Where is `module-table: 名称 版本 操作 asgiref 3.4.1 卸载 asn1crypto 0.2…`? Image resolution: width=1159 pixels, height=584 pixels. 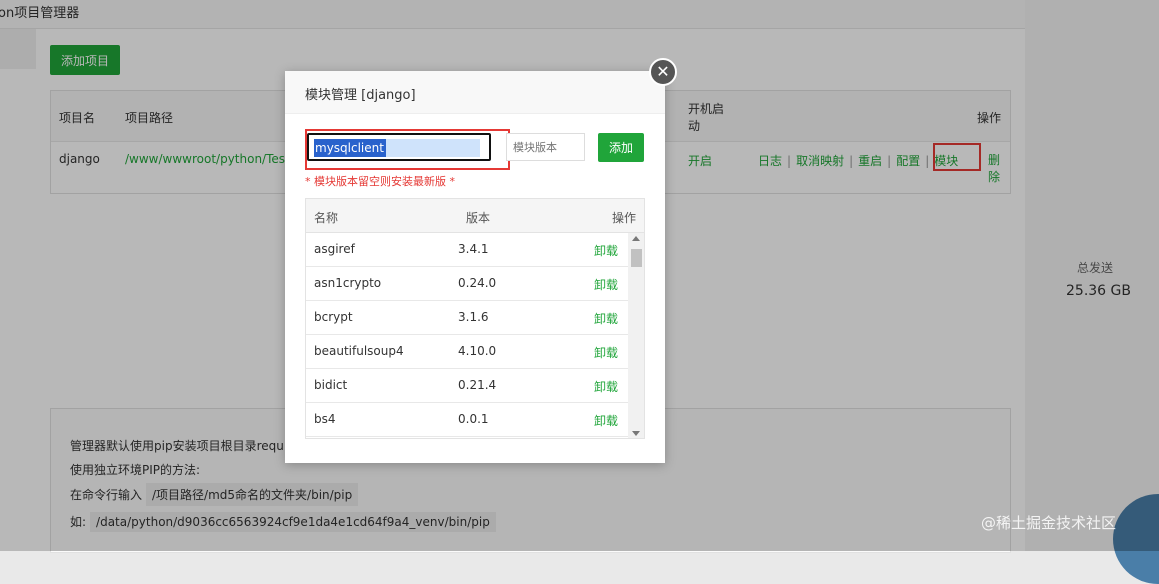 module-table: 名称 版本 操作 asgiref 3.4.1 卸载 asn1crypto 0.2… is located at coordinates (475, 318).